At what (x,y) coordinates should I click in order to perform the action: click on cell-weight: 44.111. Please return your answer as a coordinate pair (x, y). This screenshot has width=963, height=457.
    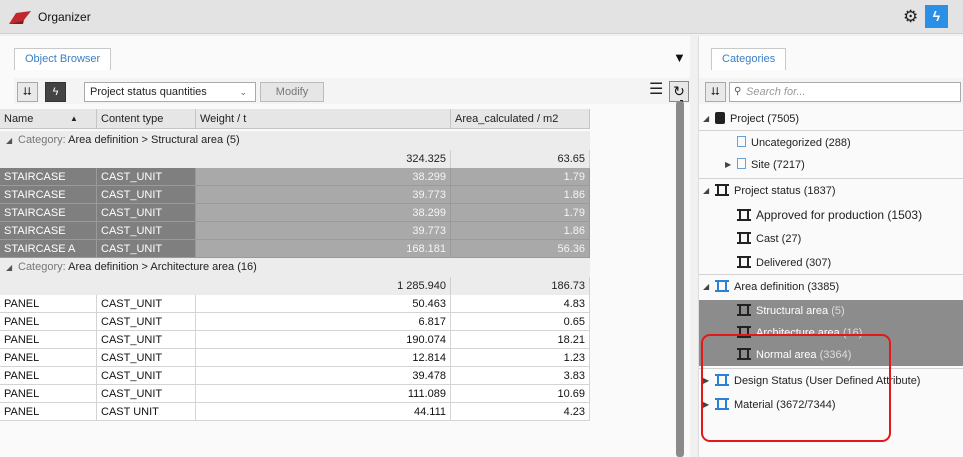
    Looking at the image, I should click on (323, 412).